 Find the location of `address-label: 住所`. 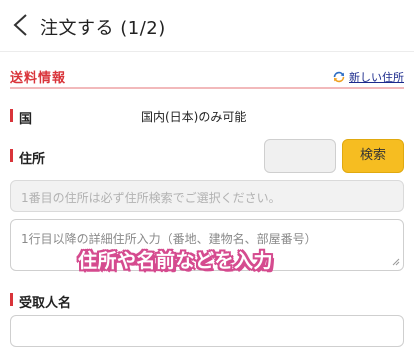

address-label: 住所 is located at coordinates (27, 157).